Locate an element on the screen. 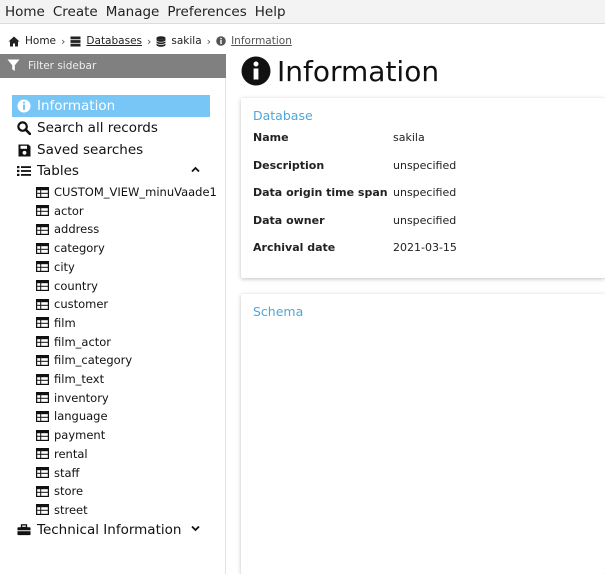  sidebar-table-film-category: film_category is located at coordinates (84, 360).